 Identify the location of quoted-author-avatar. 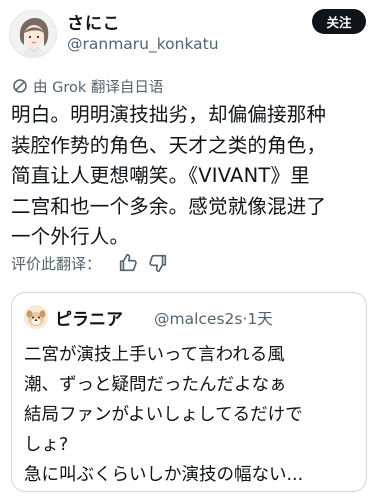
(36, 317).